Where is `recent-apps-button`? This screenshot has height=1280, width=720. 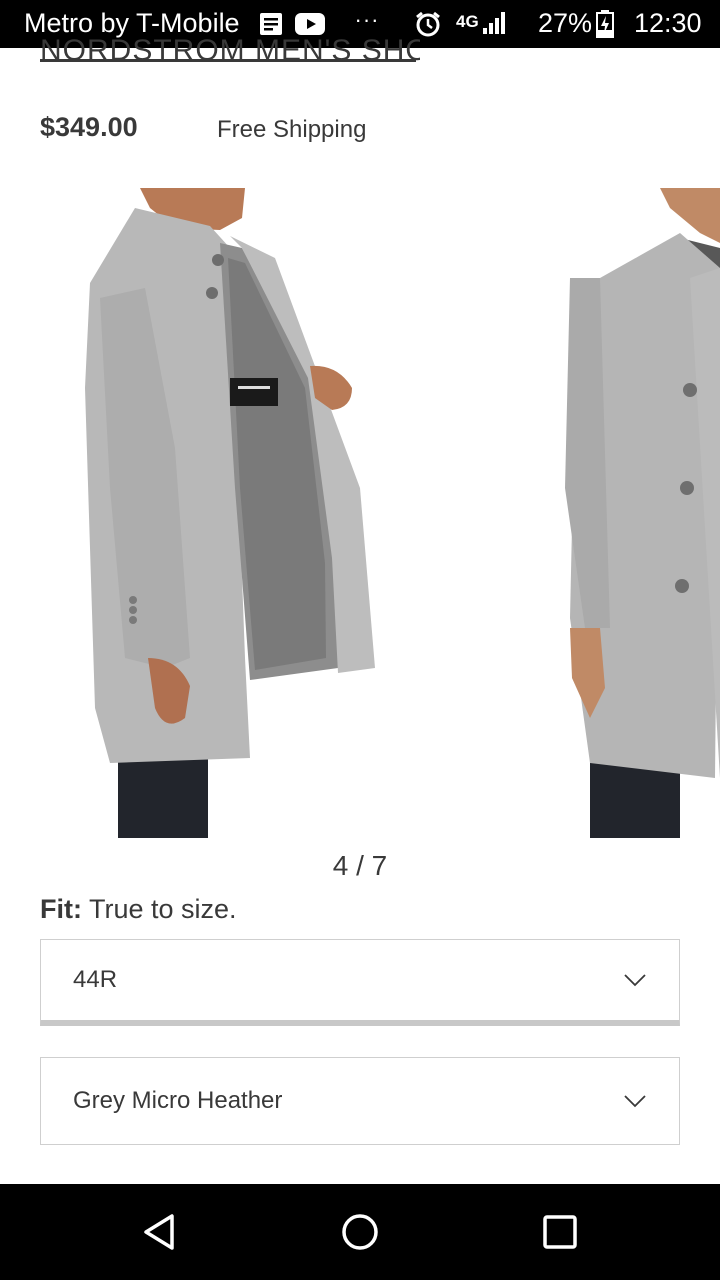 recent-apps-button is located at coordinates (560, 1232).